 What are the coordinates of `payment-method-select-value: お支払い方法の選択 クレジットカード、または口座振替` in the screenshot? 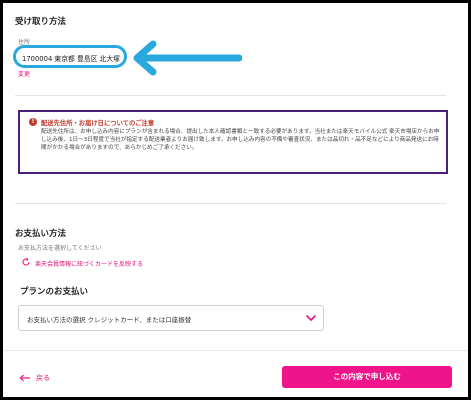 It's located at (109, 320).